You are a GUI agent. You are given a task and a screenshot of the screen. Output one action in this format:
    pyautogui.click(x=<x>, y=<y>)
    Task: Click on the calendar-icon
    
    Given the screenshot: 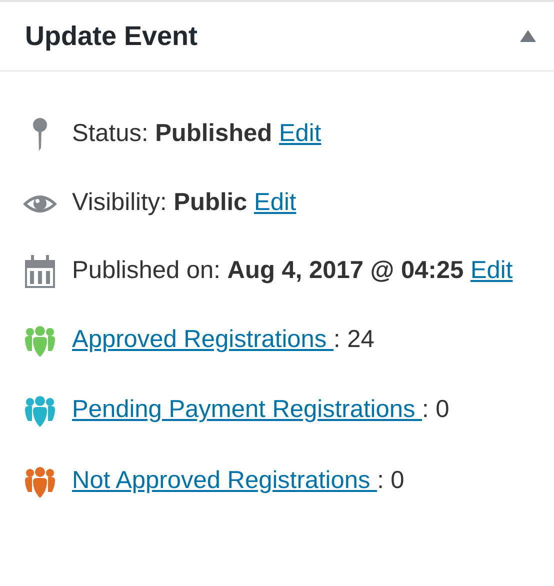 What is the action you would take?
    pyautogui.click(x=40, y=272)
    